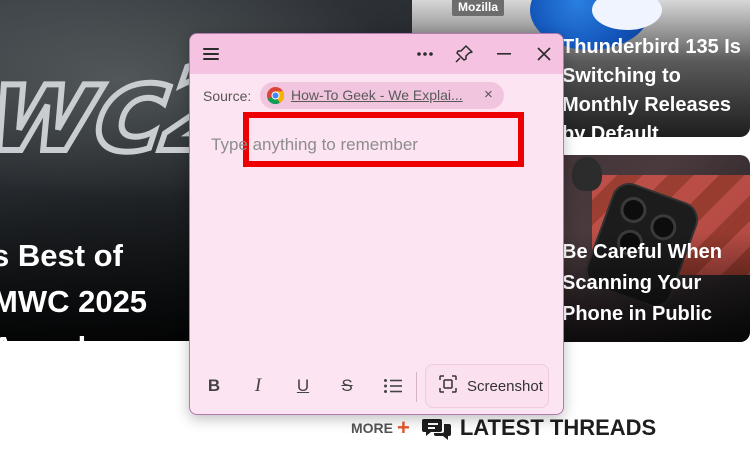 The height and width of the screenshot is (450, 750). I want to click on formatting-toolbar: B I U S Screenshot, so click(376, 386).